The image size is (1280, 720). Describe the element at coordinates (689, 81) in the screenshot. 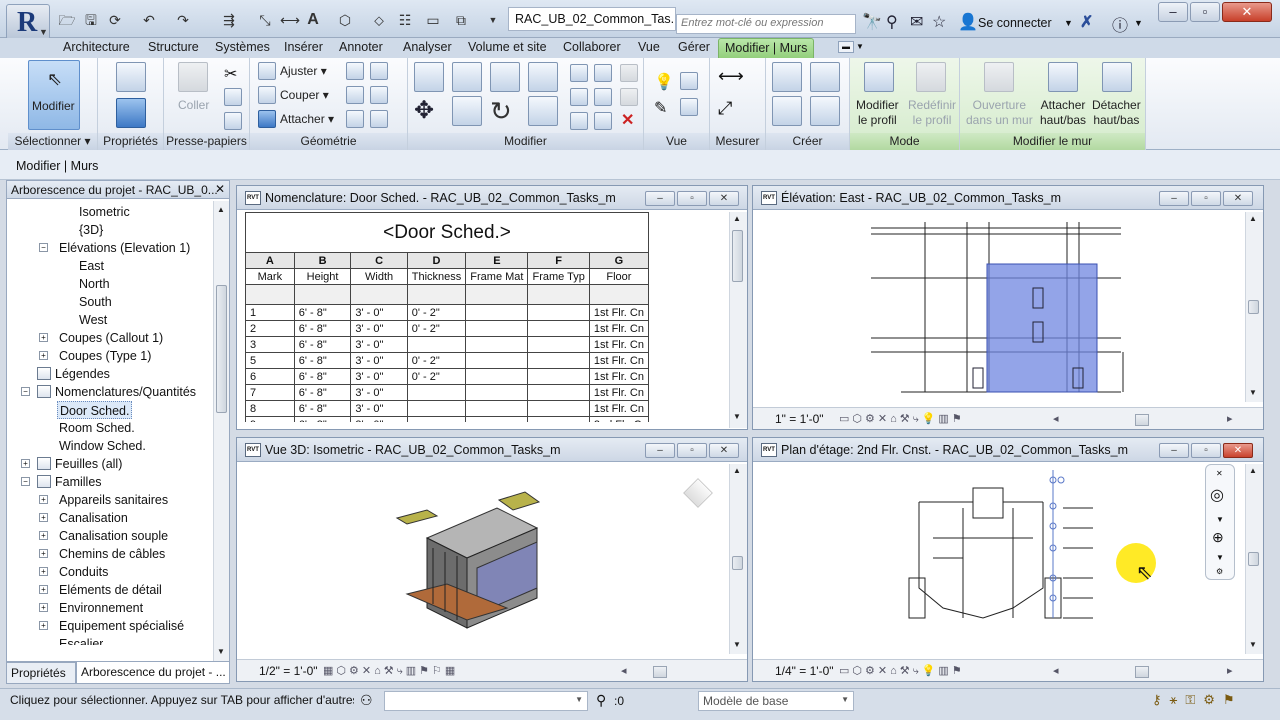

I see `override-graphics-icon` at that location.